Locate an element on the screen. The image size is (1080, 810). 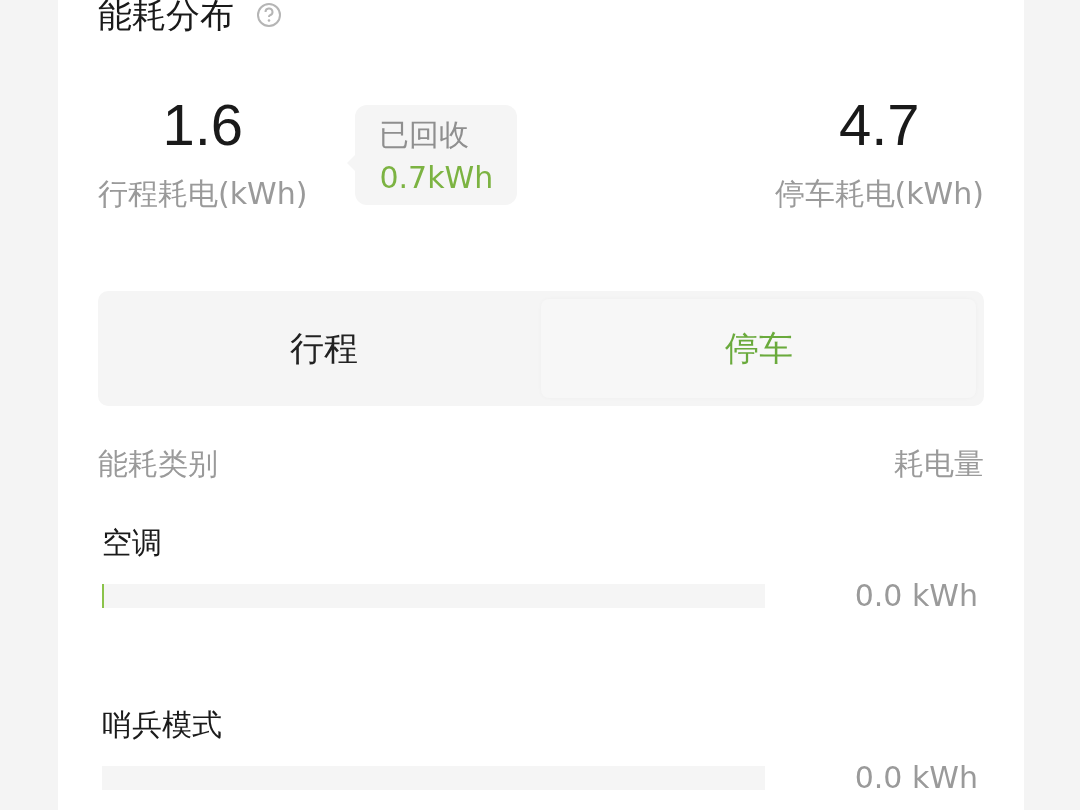
column-header: 能耗类别 is located at coordinates (158, 464).